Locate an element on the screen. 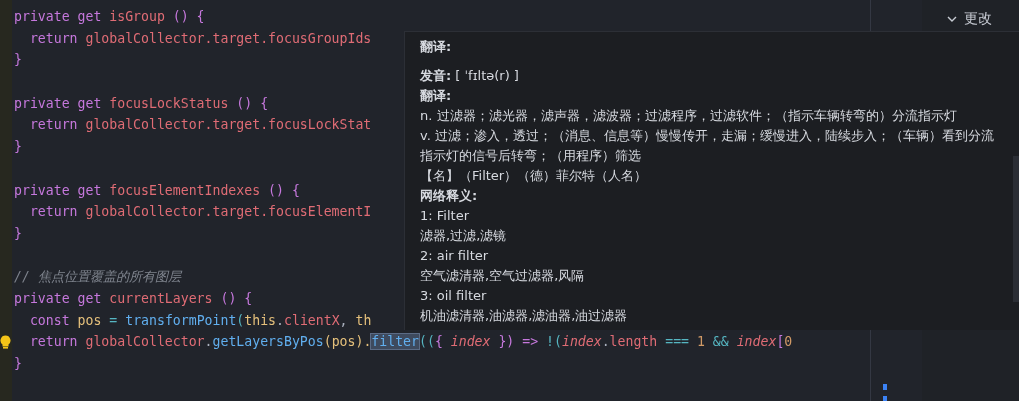 The image size is (1019, 401). definition-text: 机油滤清器,油滤器,滤油器,油过滤器 is located at coordinates (524, 316).